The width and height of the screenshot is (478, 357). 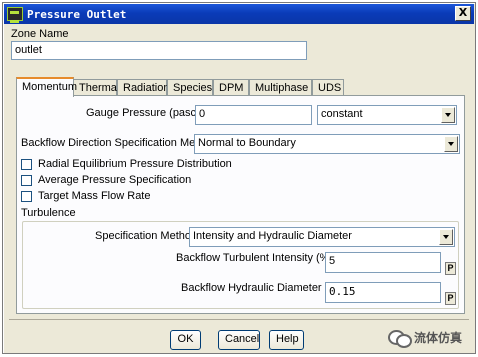 What do you see at coordinates (247, 143) in the screenshot?
I see `backflow-direction-value: Normal to Boundary` at bounding box center [247, 143].